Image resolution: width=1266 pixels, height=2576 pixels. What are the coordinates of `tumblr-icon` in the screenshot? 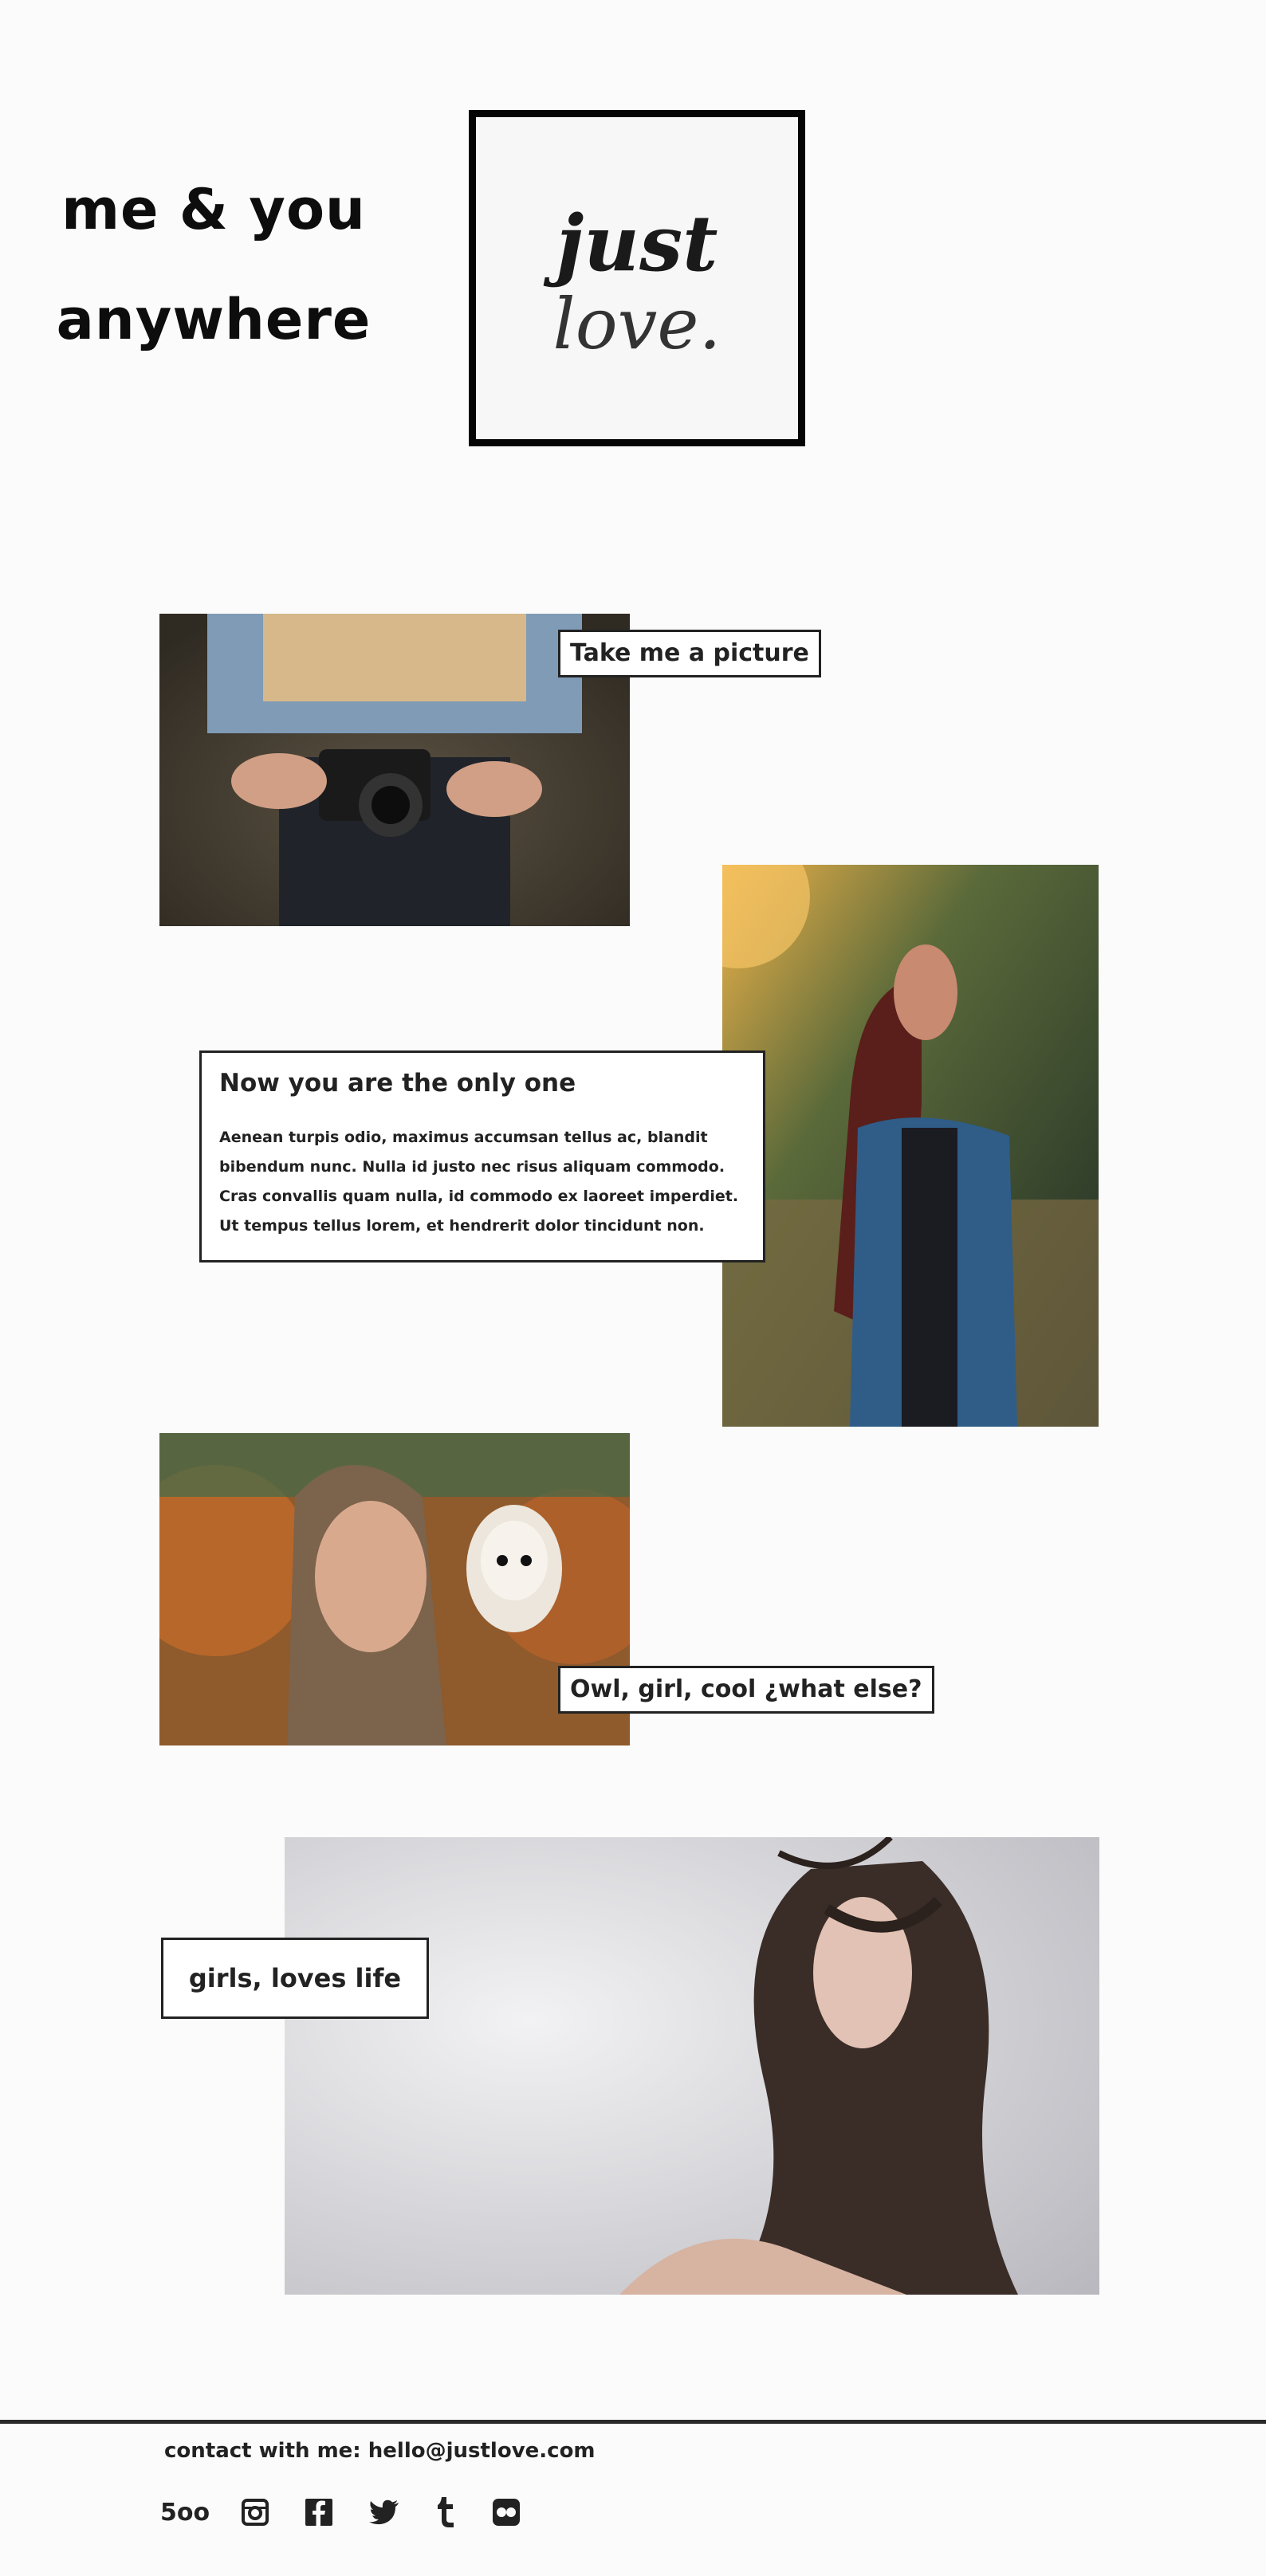 It's located at (446, 2512).